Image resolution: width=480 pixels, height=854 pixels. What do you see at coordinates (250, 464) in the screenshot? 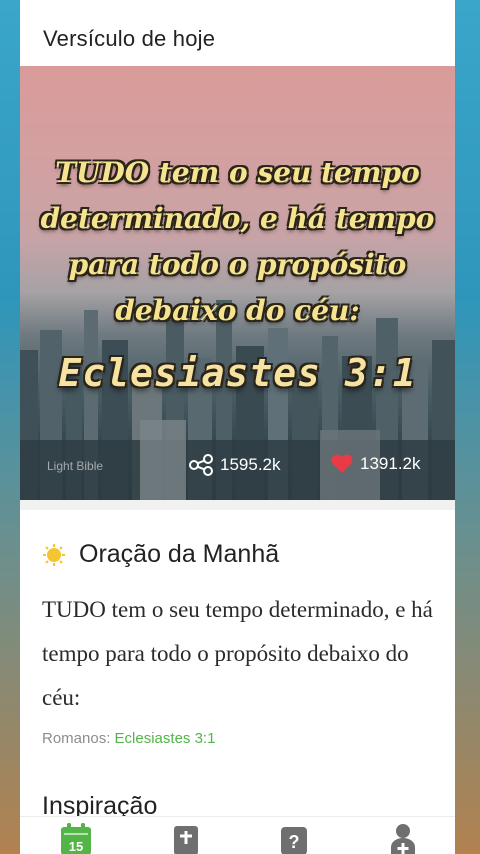
I see `share-count: 1595.2k` at bounding box center [250, 464].